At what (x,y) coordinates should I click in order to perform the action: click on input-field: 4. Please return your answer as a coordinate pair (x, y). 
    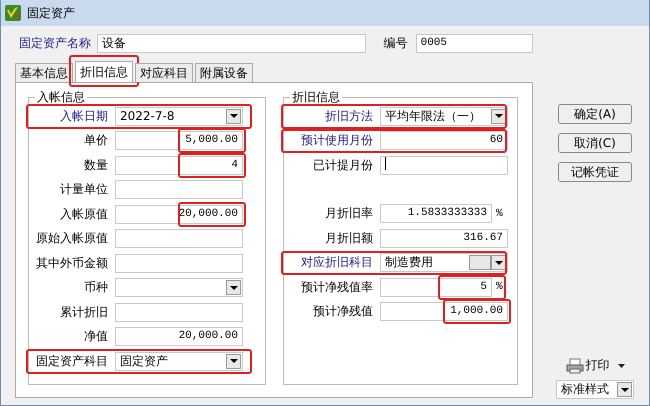
    Looking at the image, I should click on (179, 165).